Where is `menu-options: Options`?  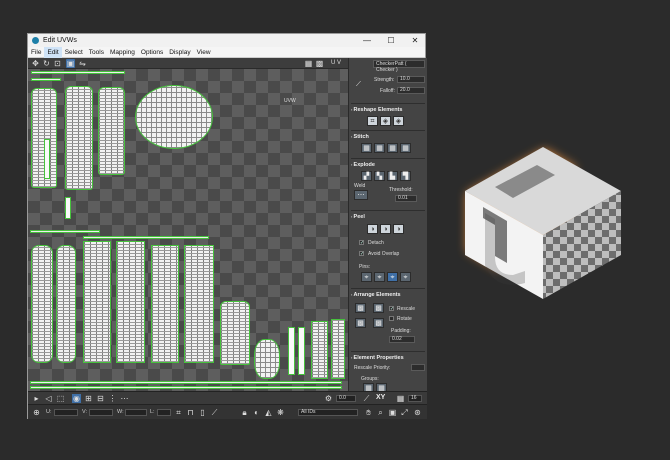
menu-options: Options is located at coordinates (152, 52).